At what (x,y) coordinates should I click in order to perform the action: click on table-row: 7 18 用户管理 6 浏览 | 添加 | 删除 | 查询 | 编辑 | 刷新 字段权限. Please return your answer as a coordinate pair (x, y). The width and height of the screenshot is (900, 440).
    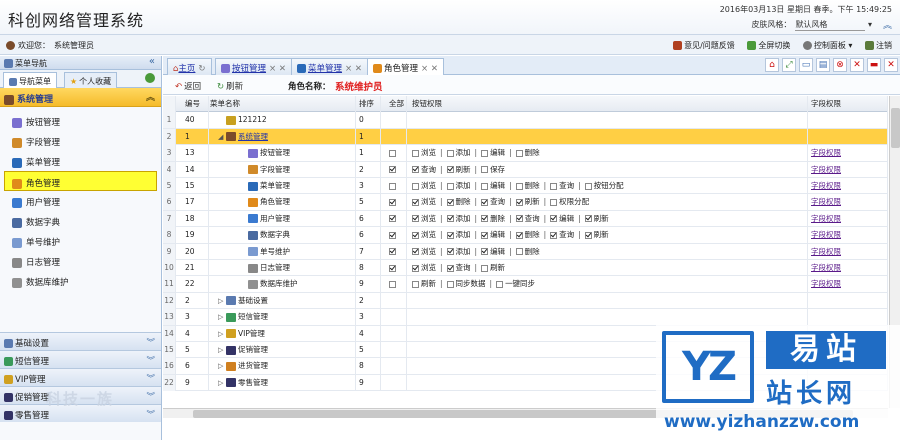
    Looking at the image, I should click on (525, 219).